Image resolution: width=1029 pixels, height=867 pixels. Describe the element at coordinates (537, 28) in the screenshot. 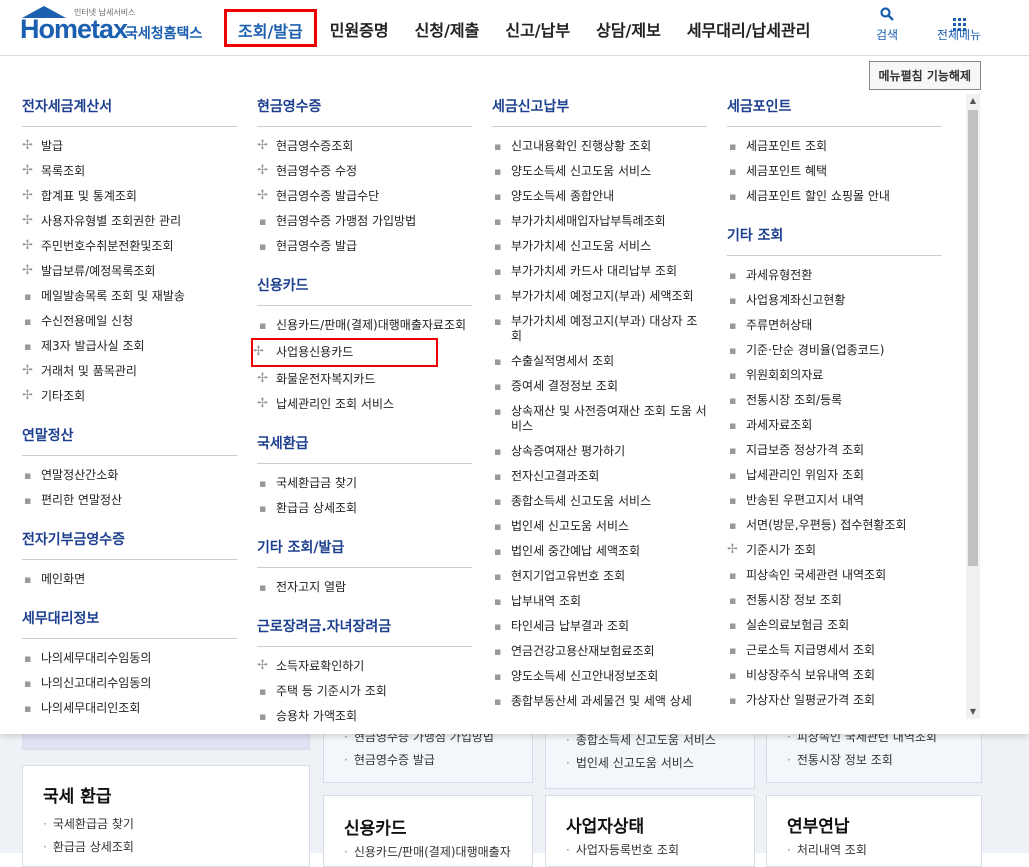

I see `nav-report-pay: 신고/납부` at that location.